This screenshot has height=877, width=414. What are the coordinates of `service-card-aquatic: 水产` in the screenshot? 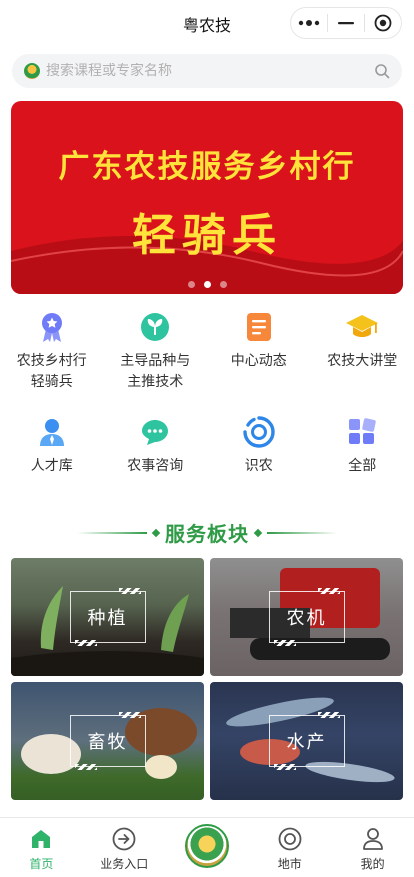 It's located at (306, 741).